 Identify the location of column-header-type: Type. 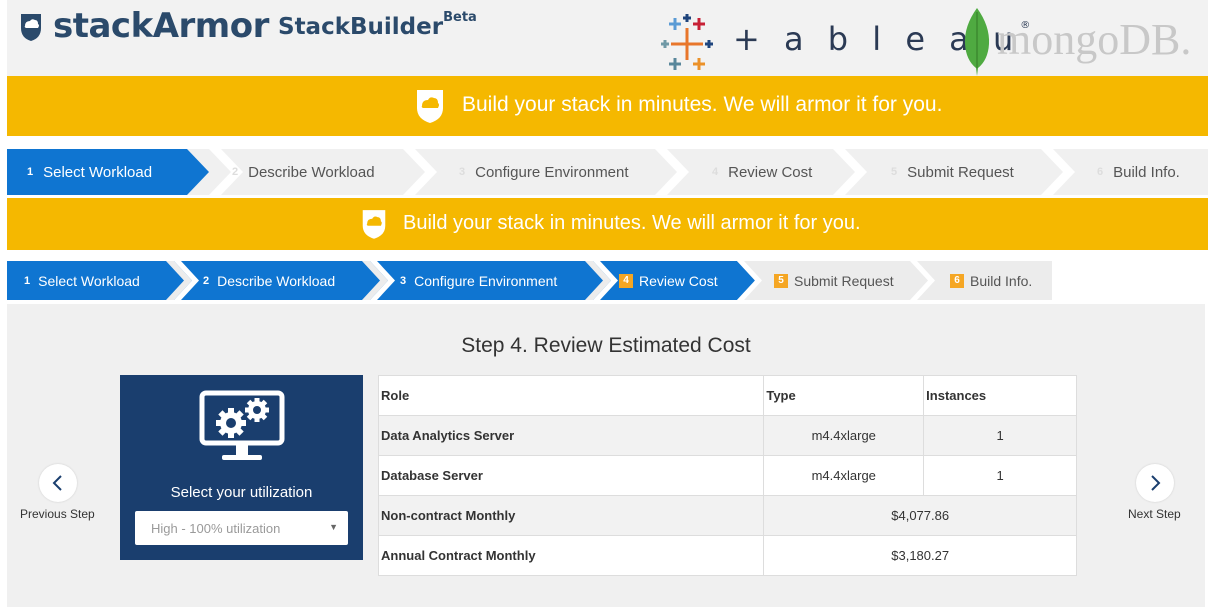
(844, 395).